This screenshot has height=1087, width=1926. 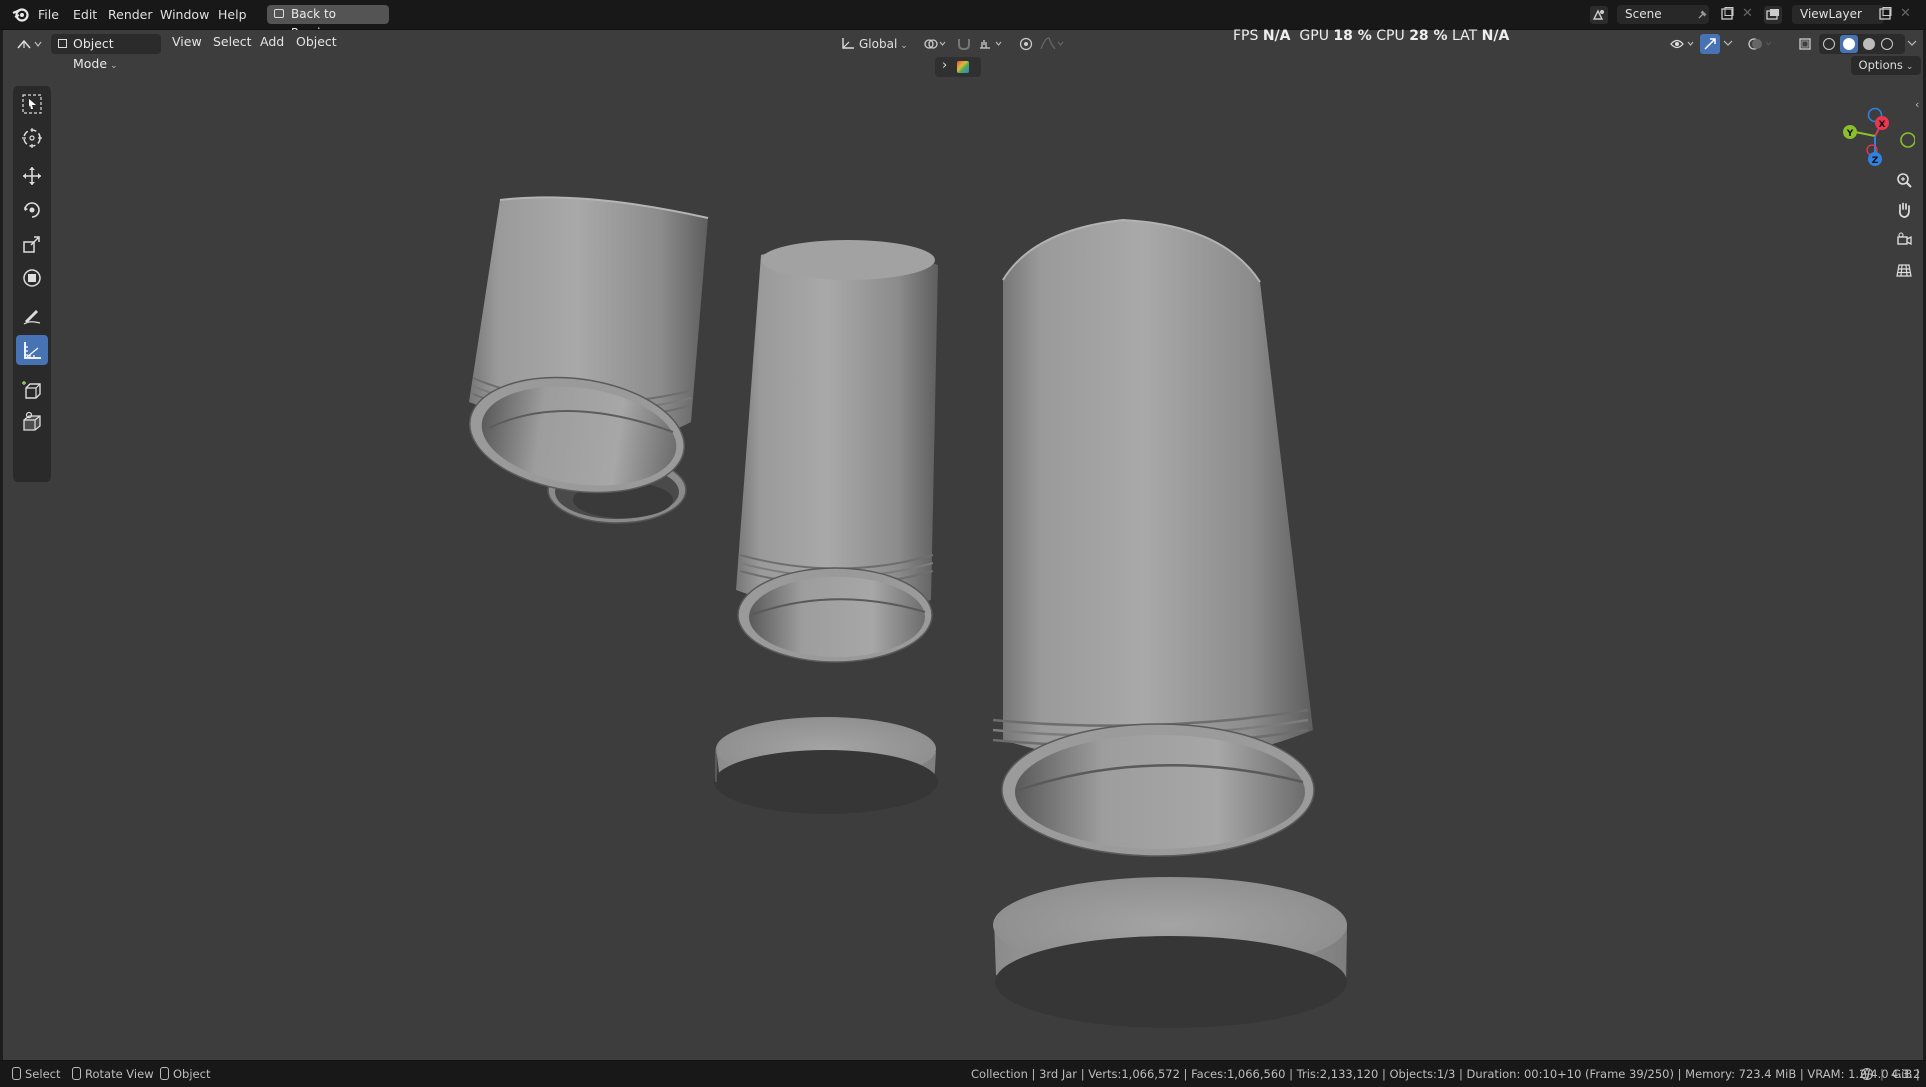 What do you see at coordinates (1831, 14) in the screenshot?
I see `viewlayer-name: ViewLayer` at bounding box center [1831, 14].